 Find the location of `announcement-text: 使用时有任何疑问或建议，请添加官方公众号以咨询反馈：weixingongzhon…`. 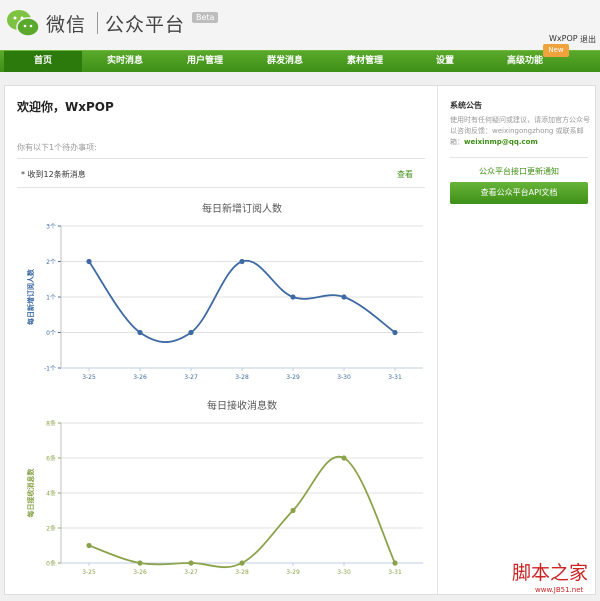

announcement-text: 使用时有任何疑问或建议，请添加官方公众号以咨询反馈：weixingongzhon… is located at coordinates (520, 131).